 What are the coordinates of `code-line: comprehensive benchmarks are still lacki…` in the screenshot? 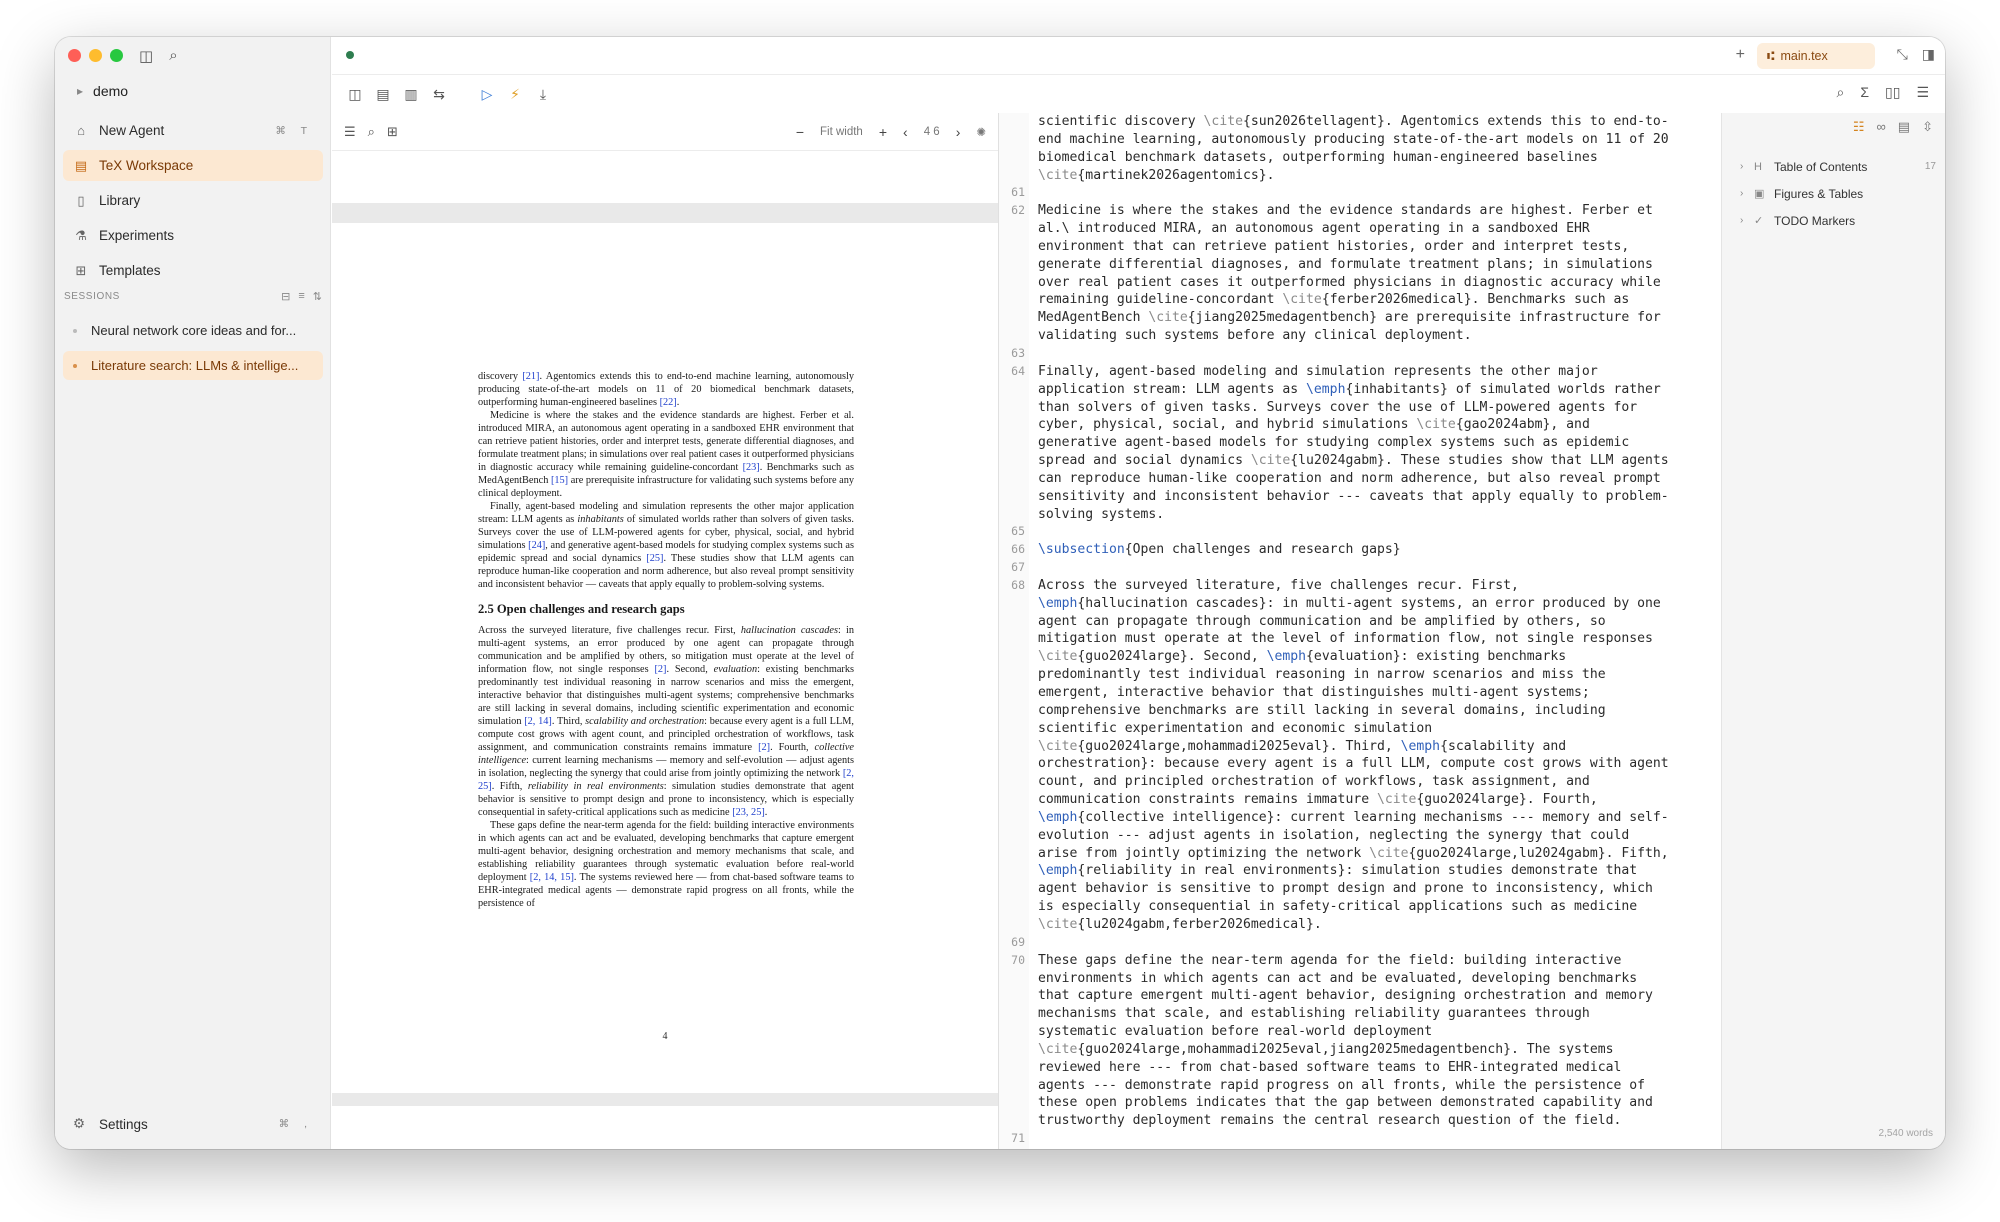 It's located at (1360, 711).